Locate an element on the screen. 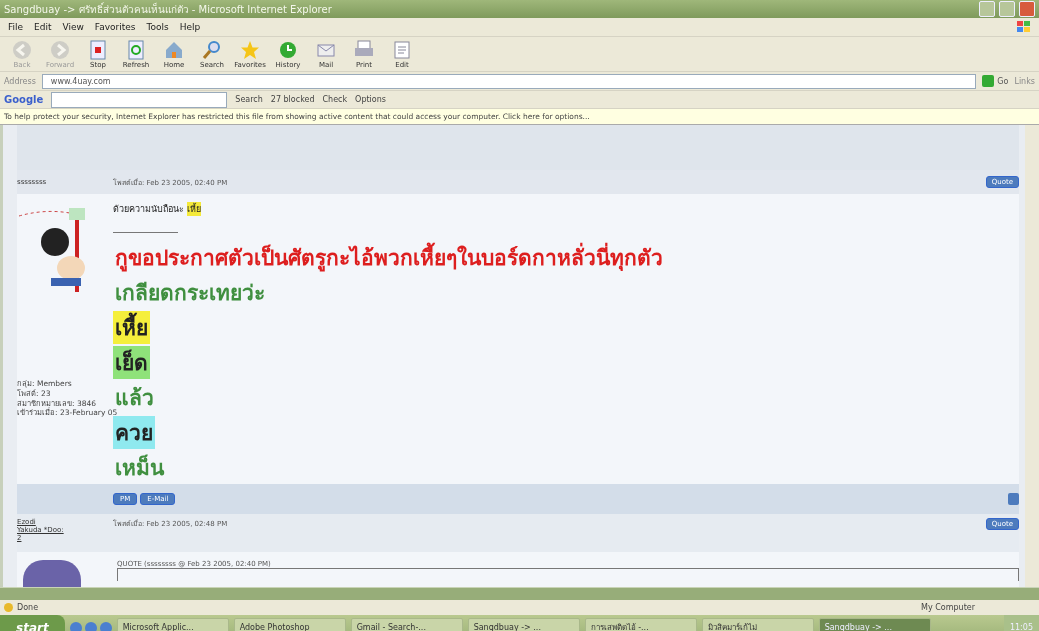 This screenshot has height=631, width=1039. horizontal-scrollbar is located at coordinates (519, 593).